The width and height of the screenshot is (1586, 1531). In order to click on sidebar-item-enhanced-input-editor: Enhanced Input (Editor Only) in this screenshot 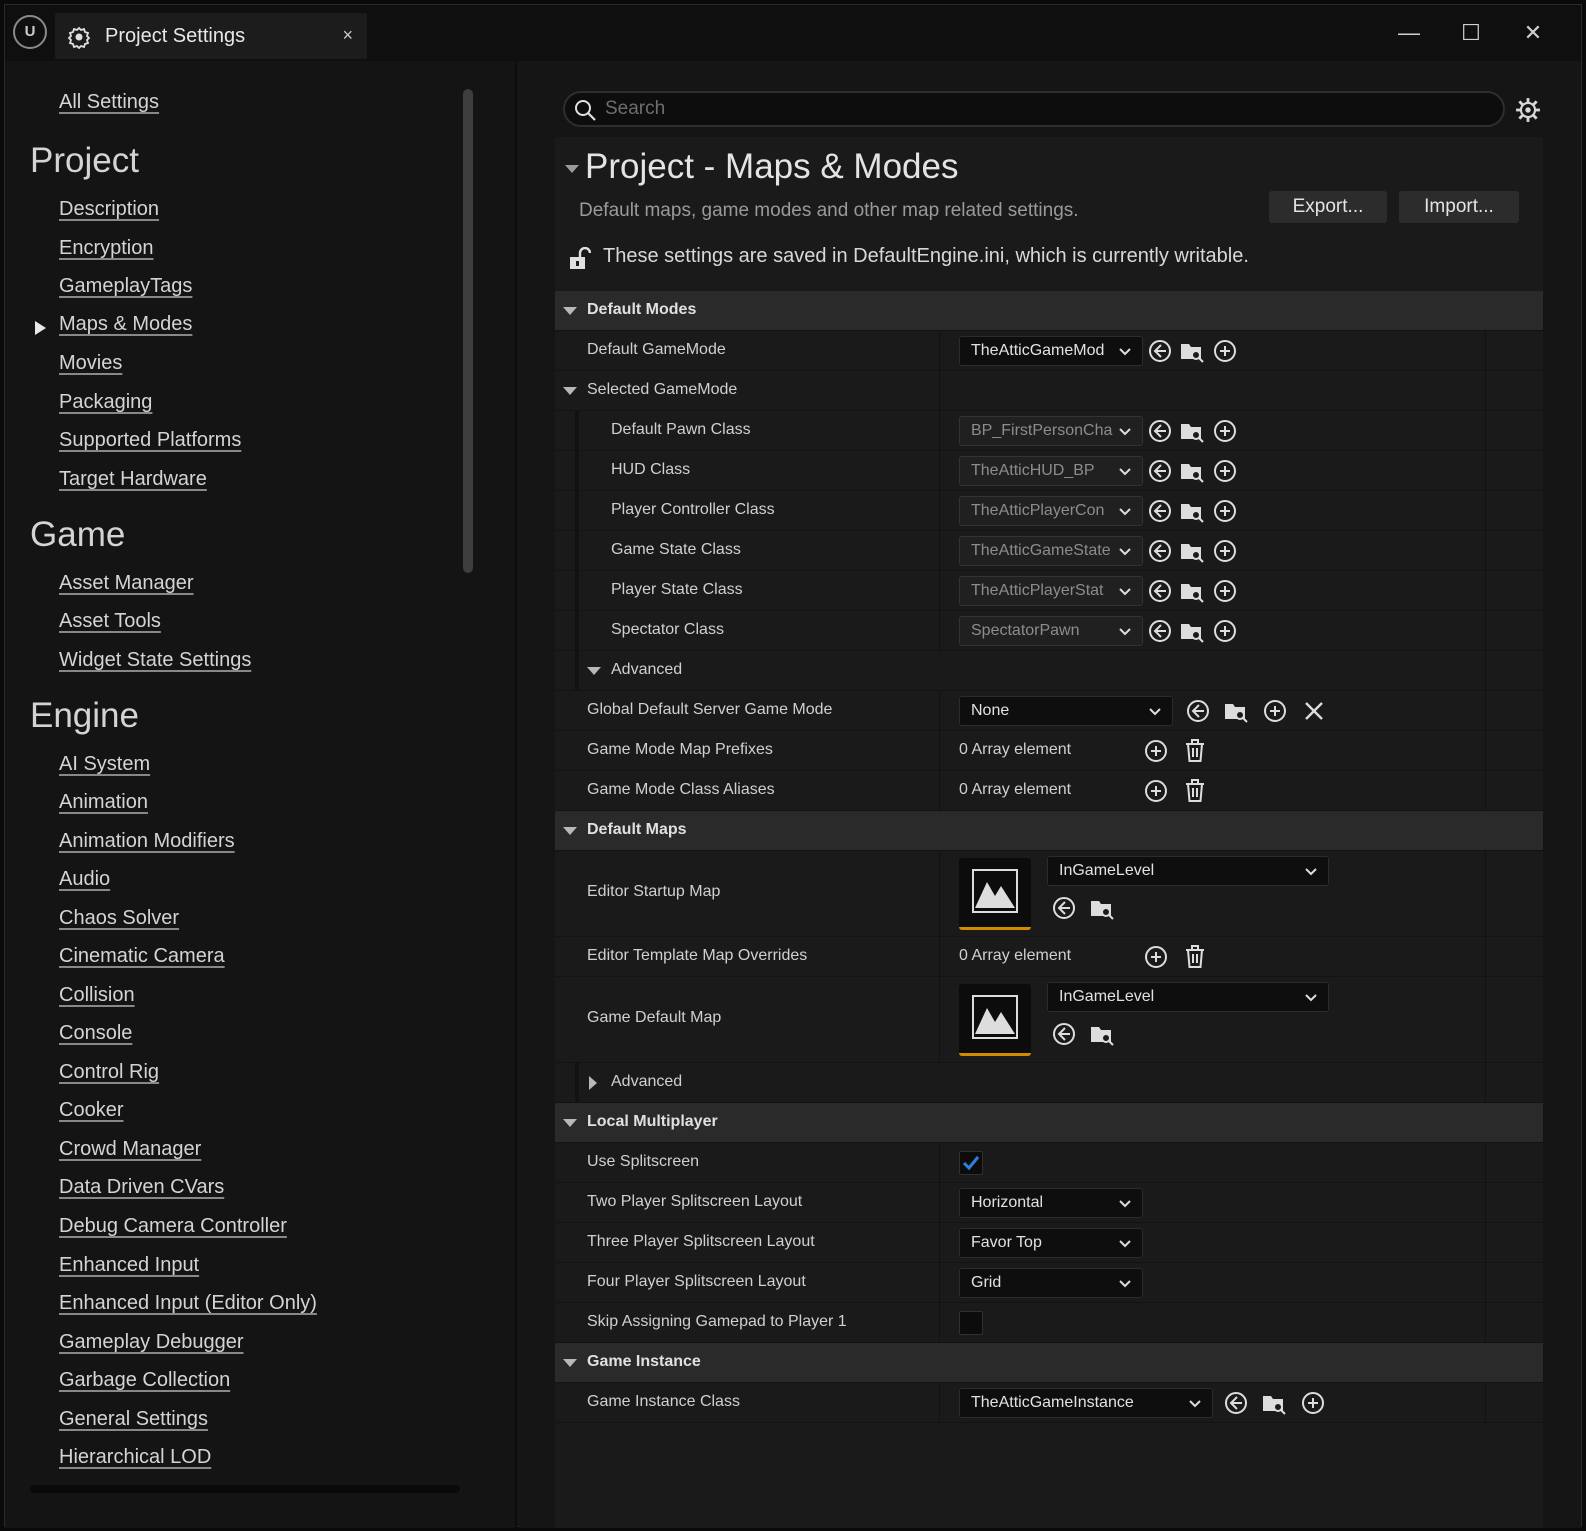, I will do `click(188, 1303)`.